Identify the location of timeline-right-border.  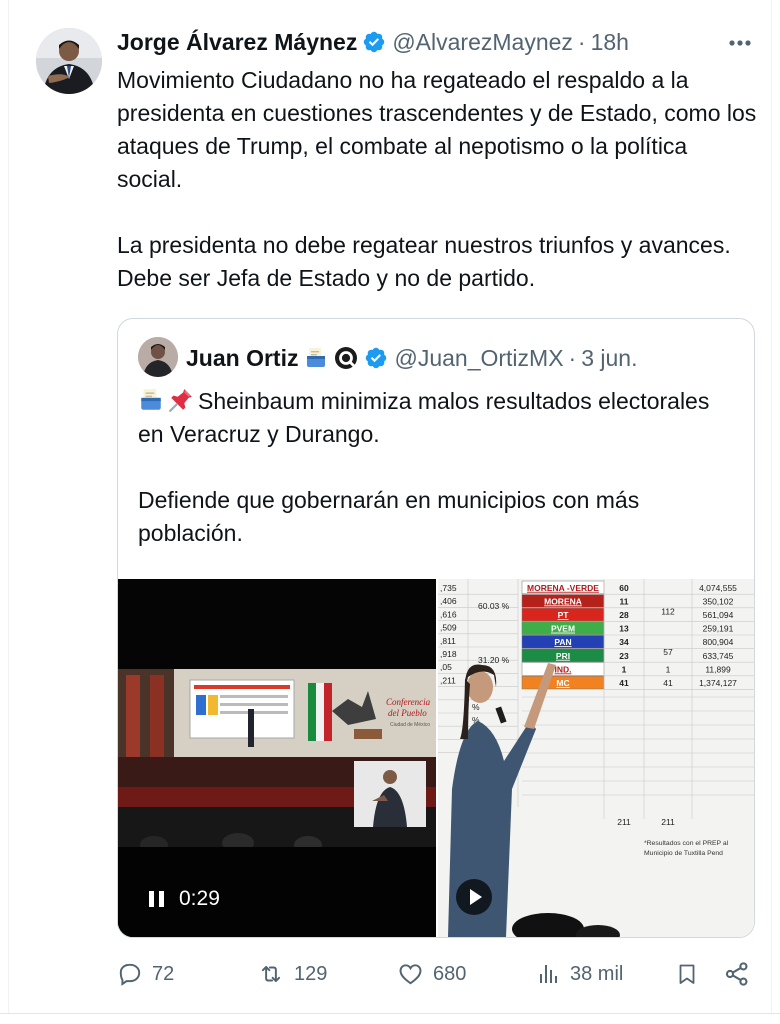
(771, 507).